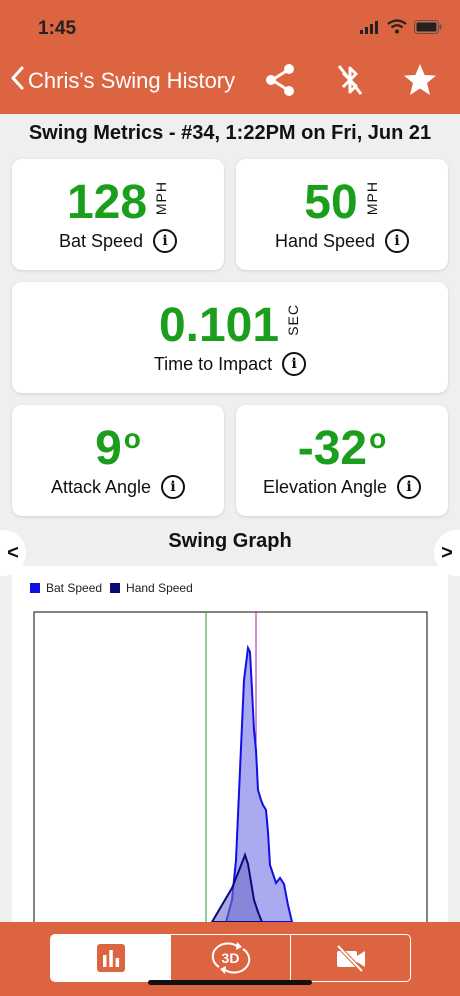  Describe the element at coordinates (325, 486) in the screenshot. I see `elevation-angle-label: Elevation Angle` at that location.